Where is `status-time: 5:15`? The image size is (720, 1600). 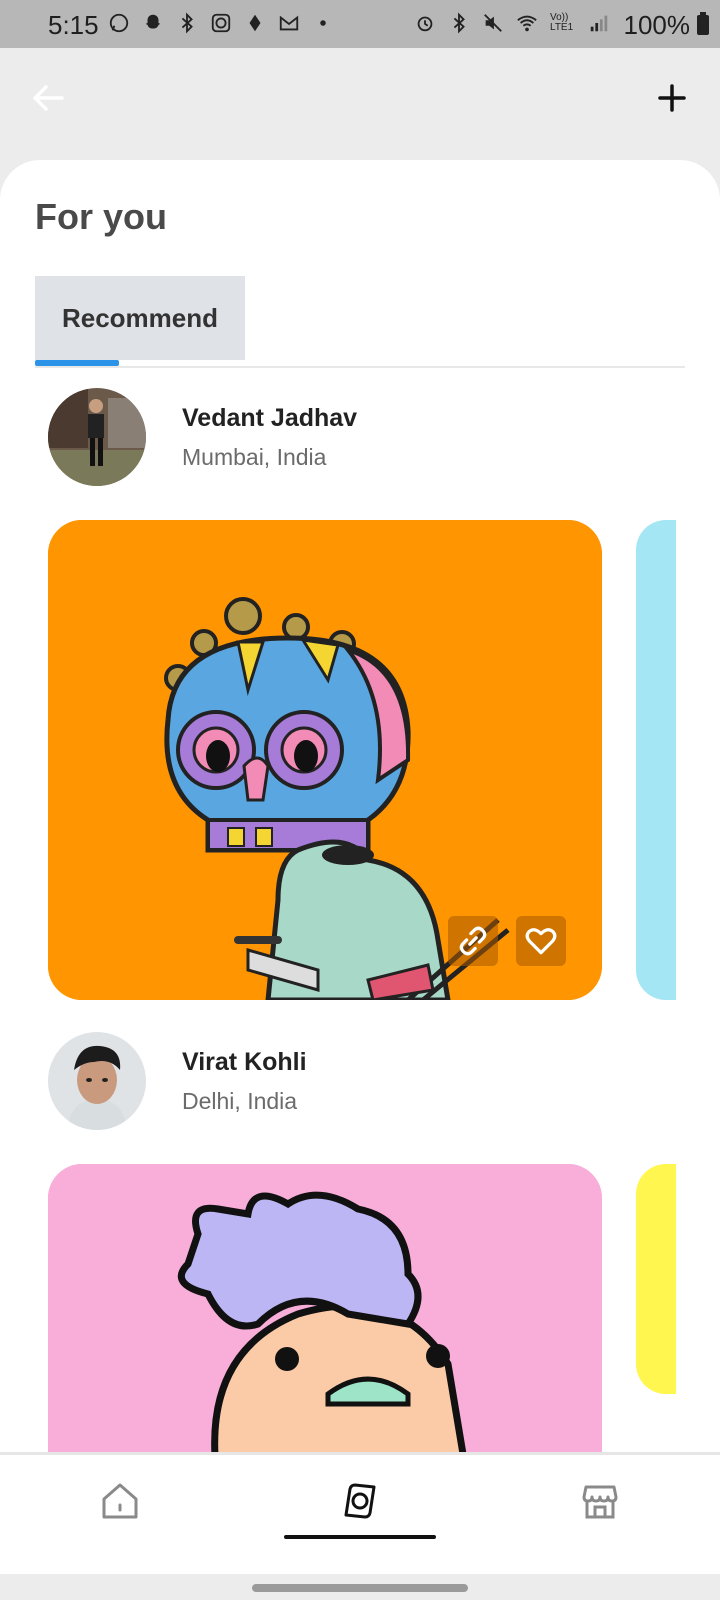
status-time: 5:15 is located at coordinates (73, 25).